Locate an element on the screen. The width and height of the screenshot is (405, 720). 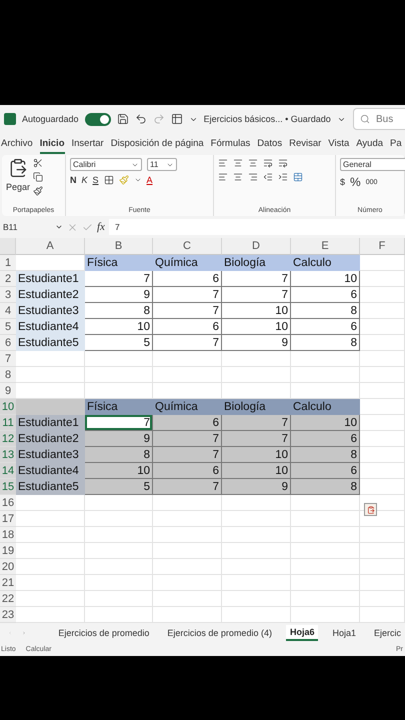
ribbon-tab: Datos is located at coordinates (269, 144).